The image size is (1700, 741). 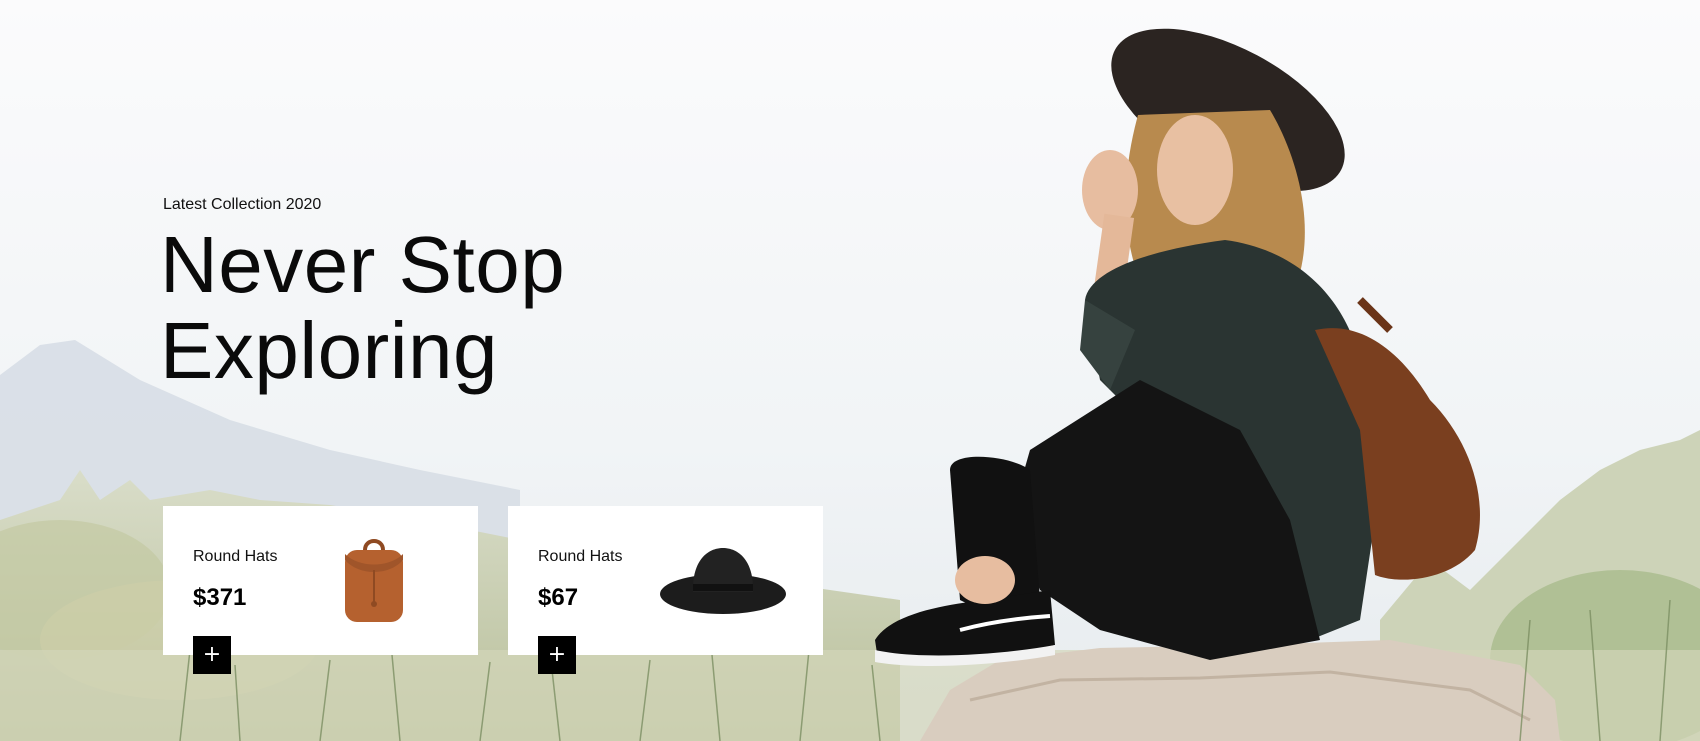 I want to click on headline-line-1: Never Stop, so click(x=363, y=264).